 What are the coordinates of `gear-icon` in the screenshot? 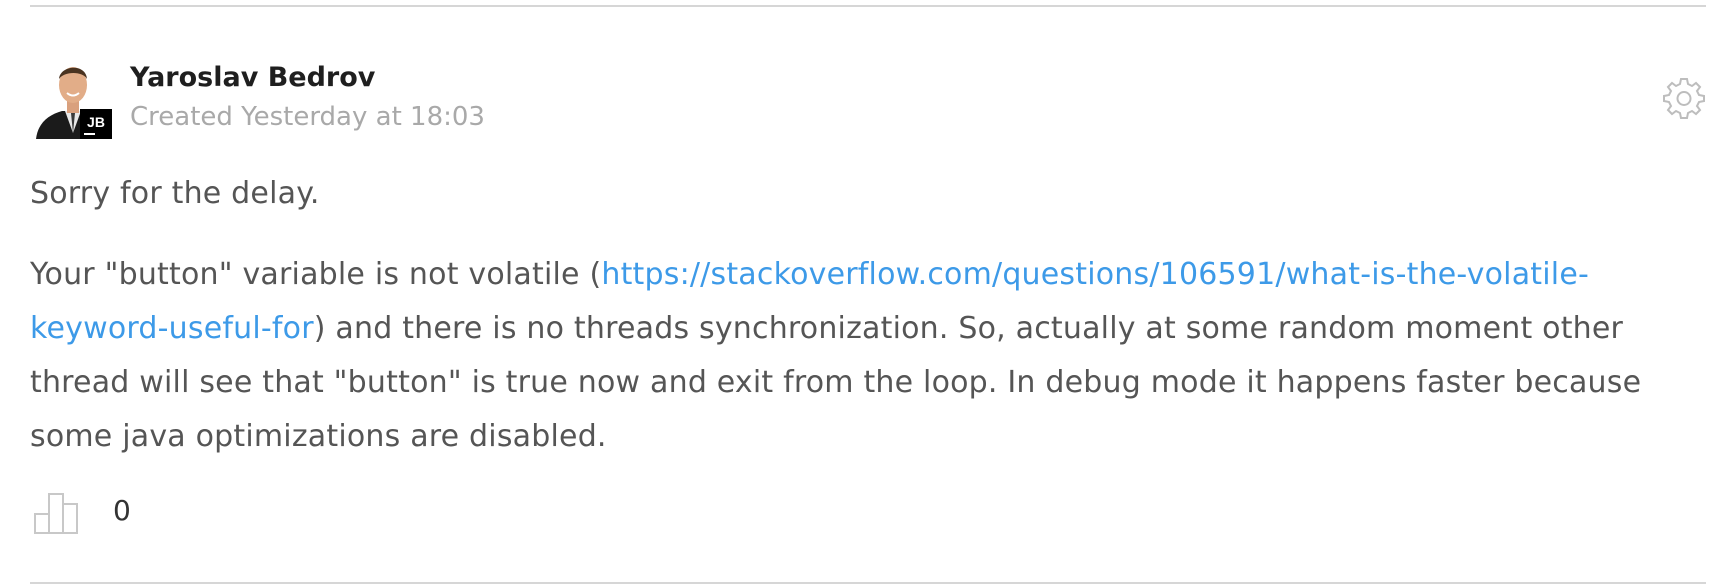 It's located at (1684, 98).